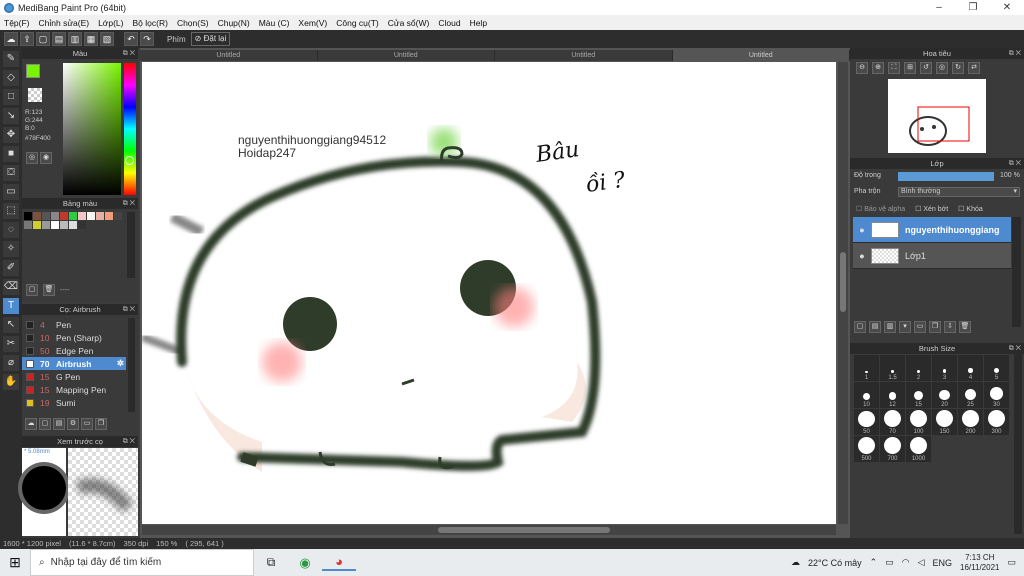  What do you see at coordinates (920, 327) in the screenshot?
I see `folder-icon: ▭` at bounding box center [920, 327].